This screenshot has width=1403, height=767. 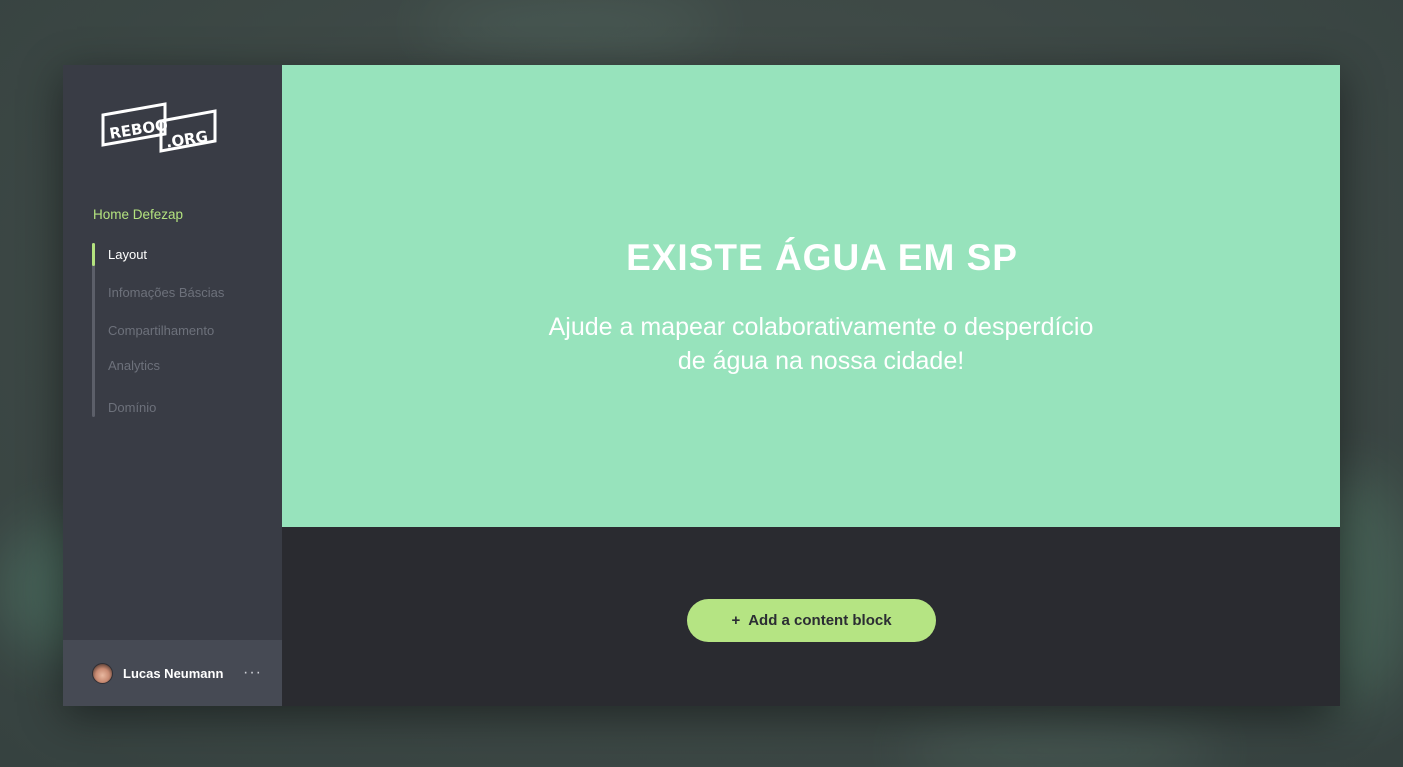 I want to click on sidebar-item-layout: Layout, so click(x=127, y=254).